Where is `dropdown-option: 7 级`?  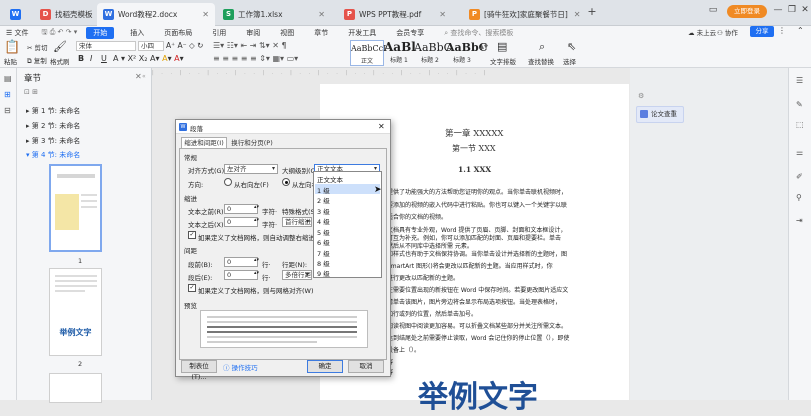 dropdown-option: 7 级 is located at coordinates (323, 253).